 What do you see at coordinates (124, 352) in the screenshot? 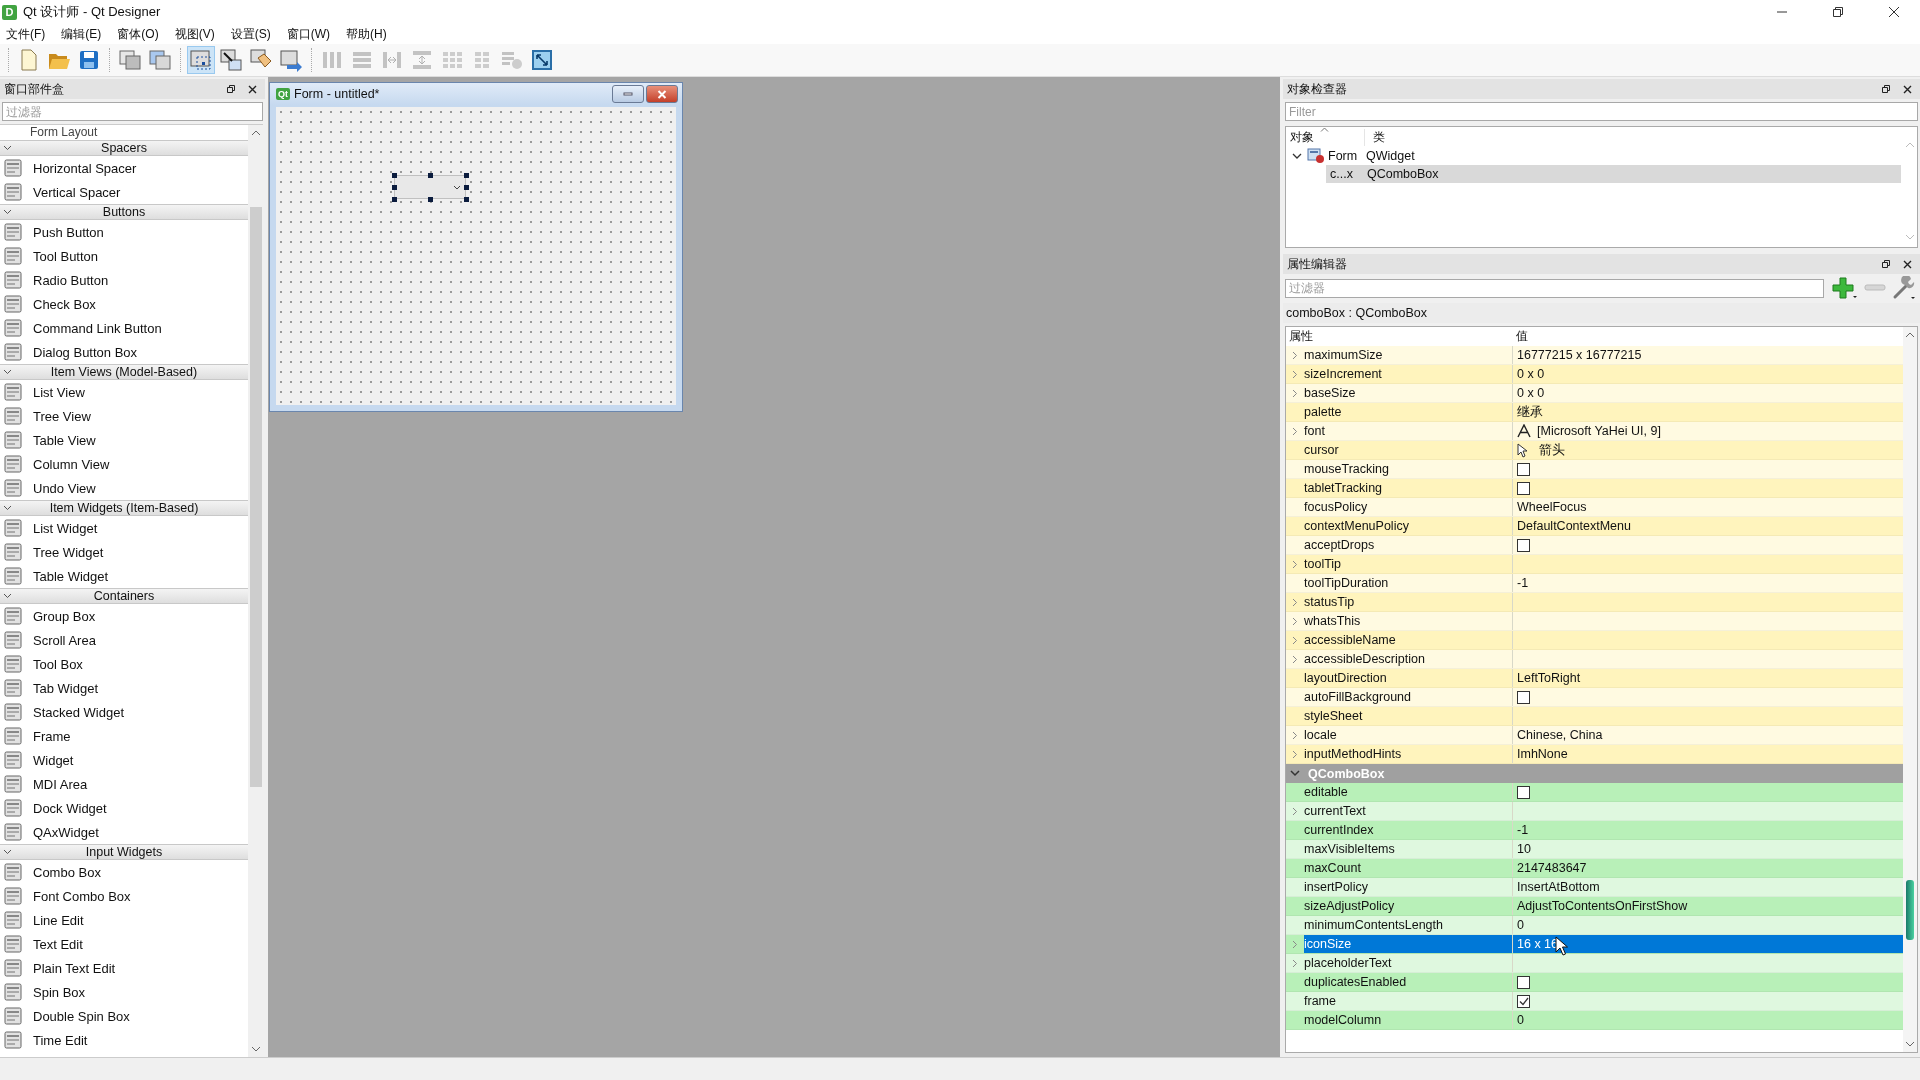
I see `widget-item: Dialog Button Box` at bounding box center [124, 352].